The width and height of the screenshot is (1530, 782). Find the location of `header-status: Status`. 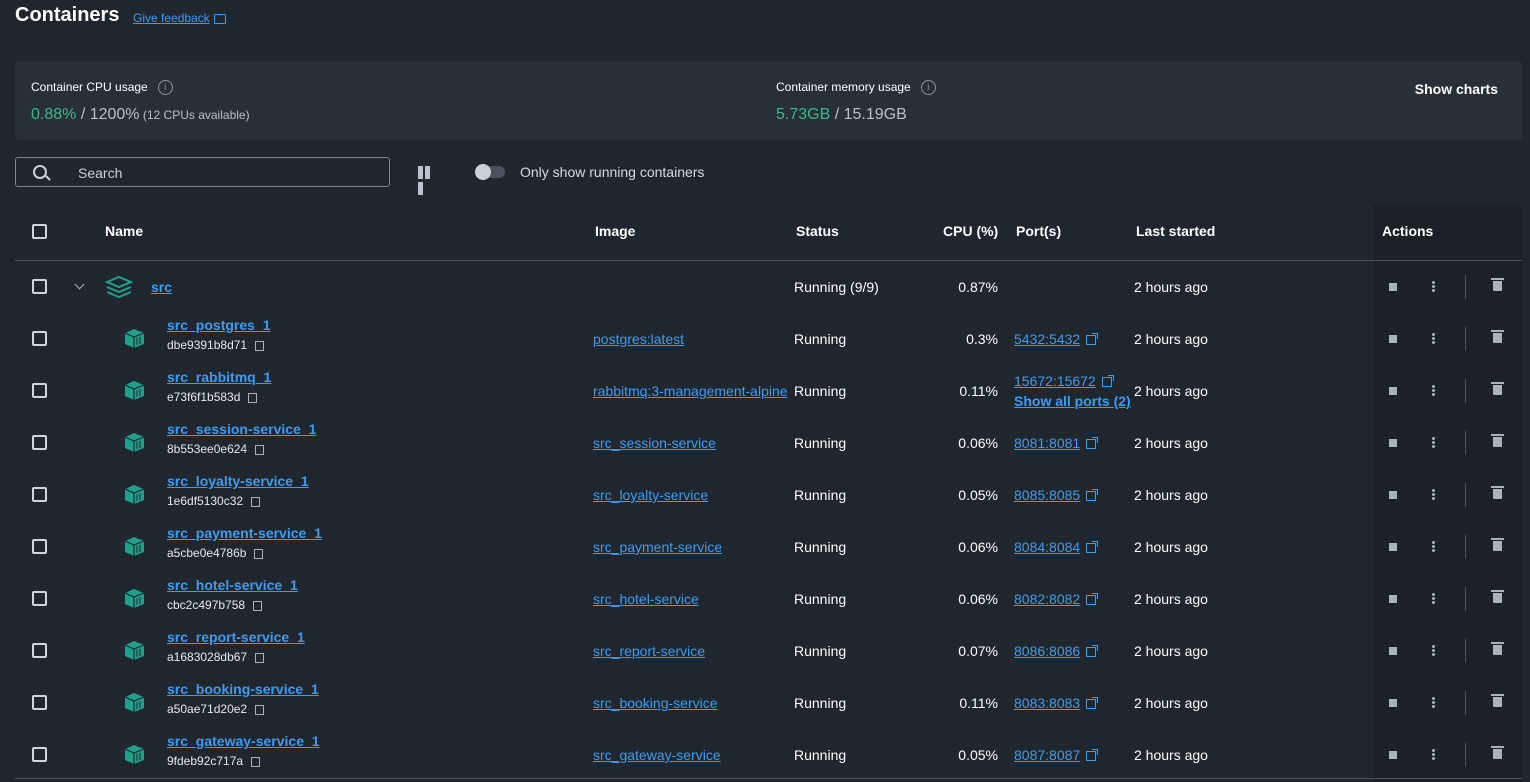

header-status: Status is located at coordinates (817, 231).